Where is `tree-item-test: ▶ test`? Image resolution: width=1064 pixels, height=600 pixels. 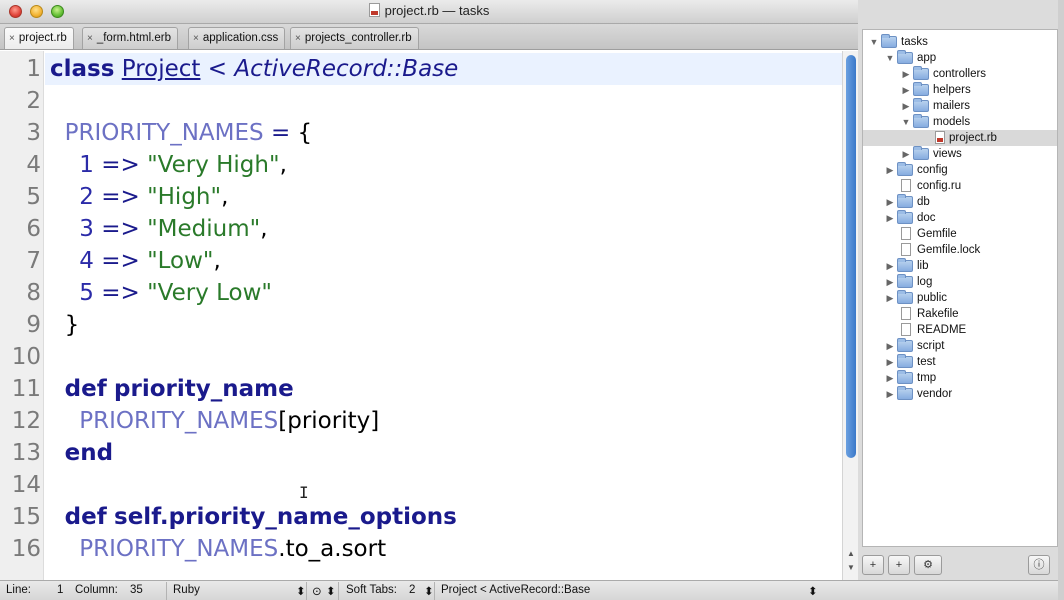 tree-item-test: ▶ test is located at coordinates (960, 362).